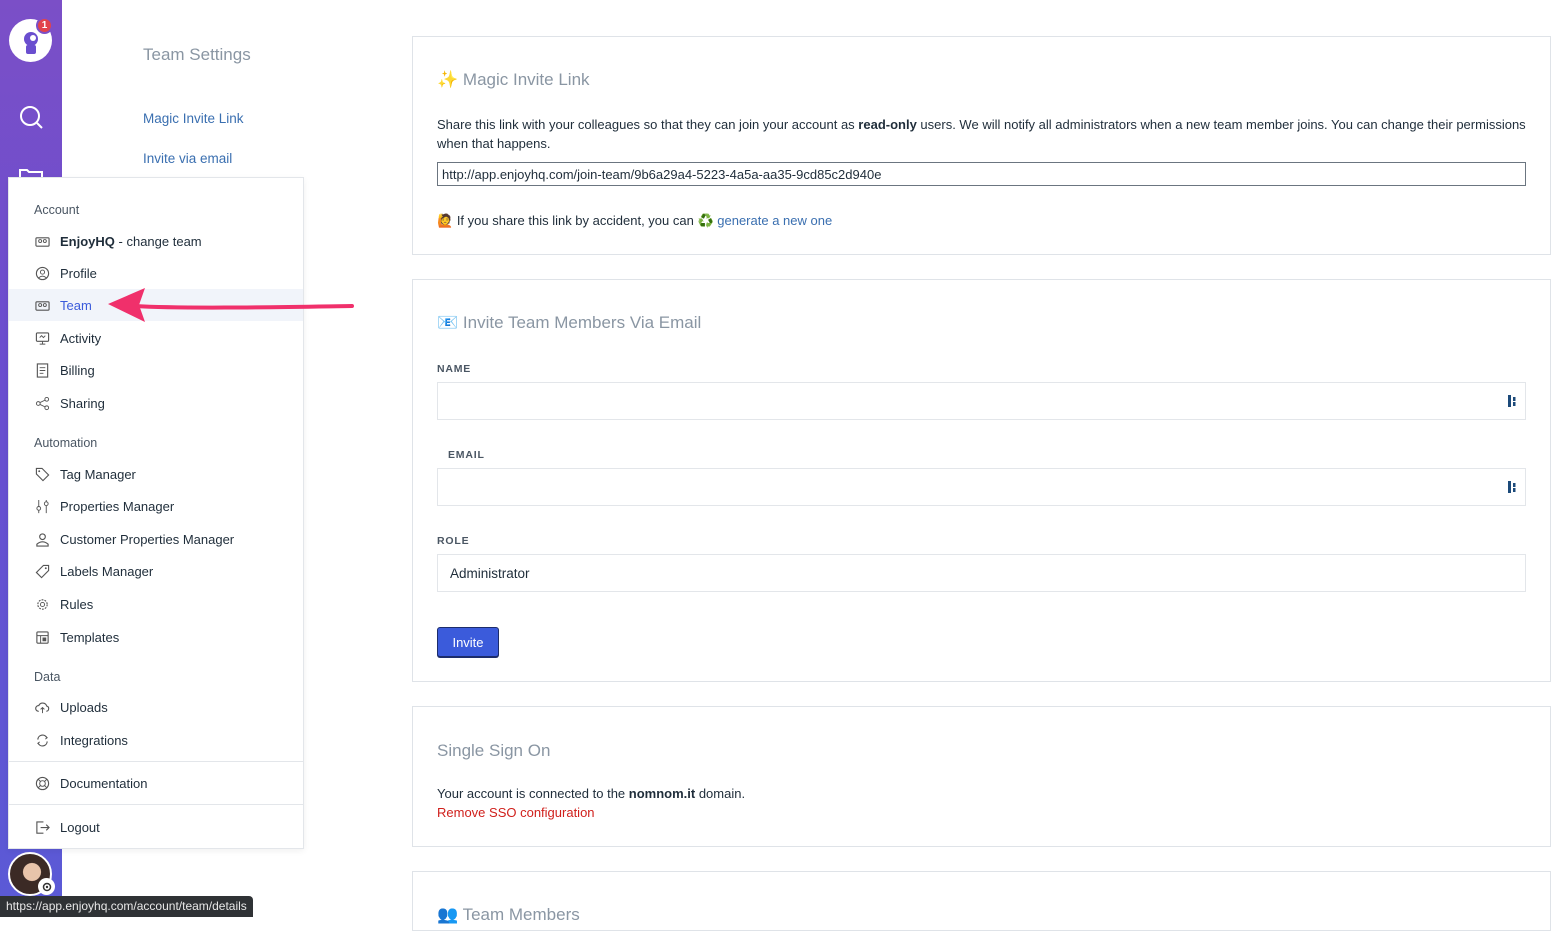 The image size is (1568, 931). Describe the element at coordinates (156, 474) in the screenshot. I see `menu-item-tag-manager: Tag Manager` at that location.